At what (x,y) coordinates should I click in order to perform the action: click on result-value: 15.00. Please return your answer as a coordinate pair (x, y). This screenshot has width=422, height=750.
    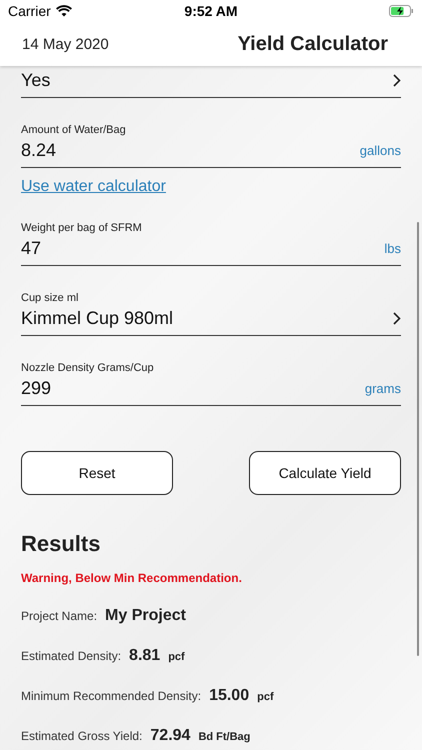
    Looking at the image, I should click on (229, 696).